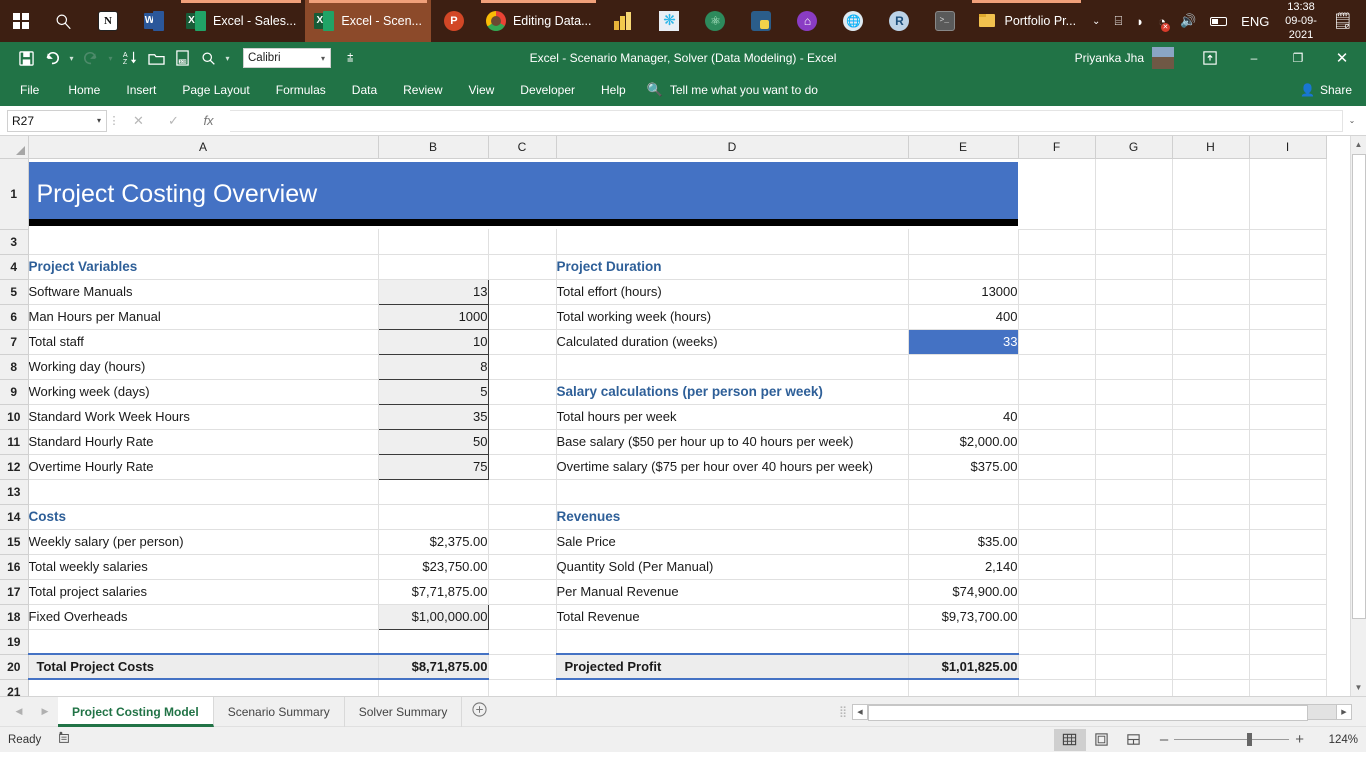  I want to click on cell-B10: 35, so click(433, 416).